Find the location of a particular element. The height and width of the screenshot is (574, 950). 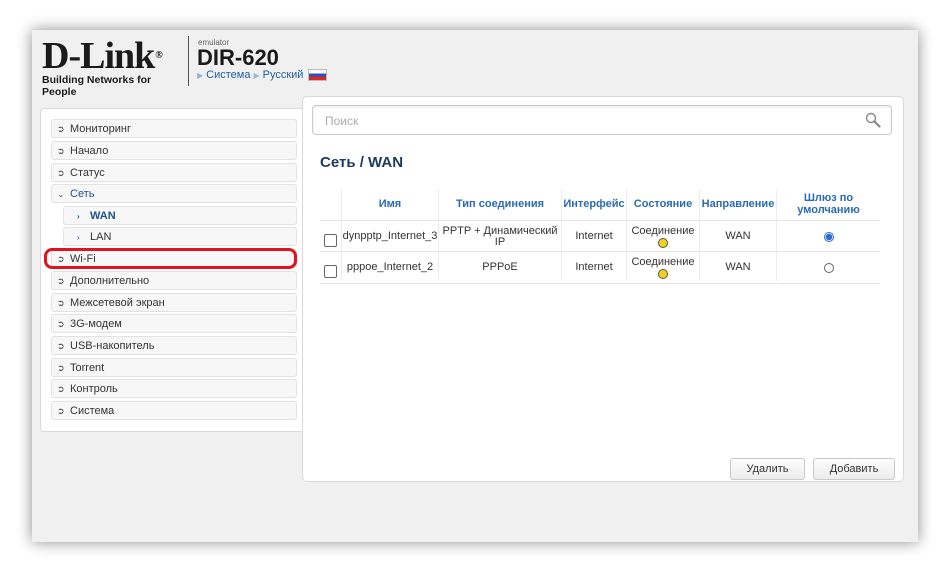

sidebar-item-start: ➲ Начало is located at coordinates (174, 150).